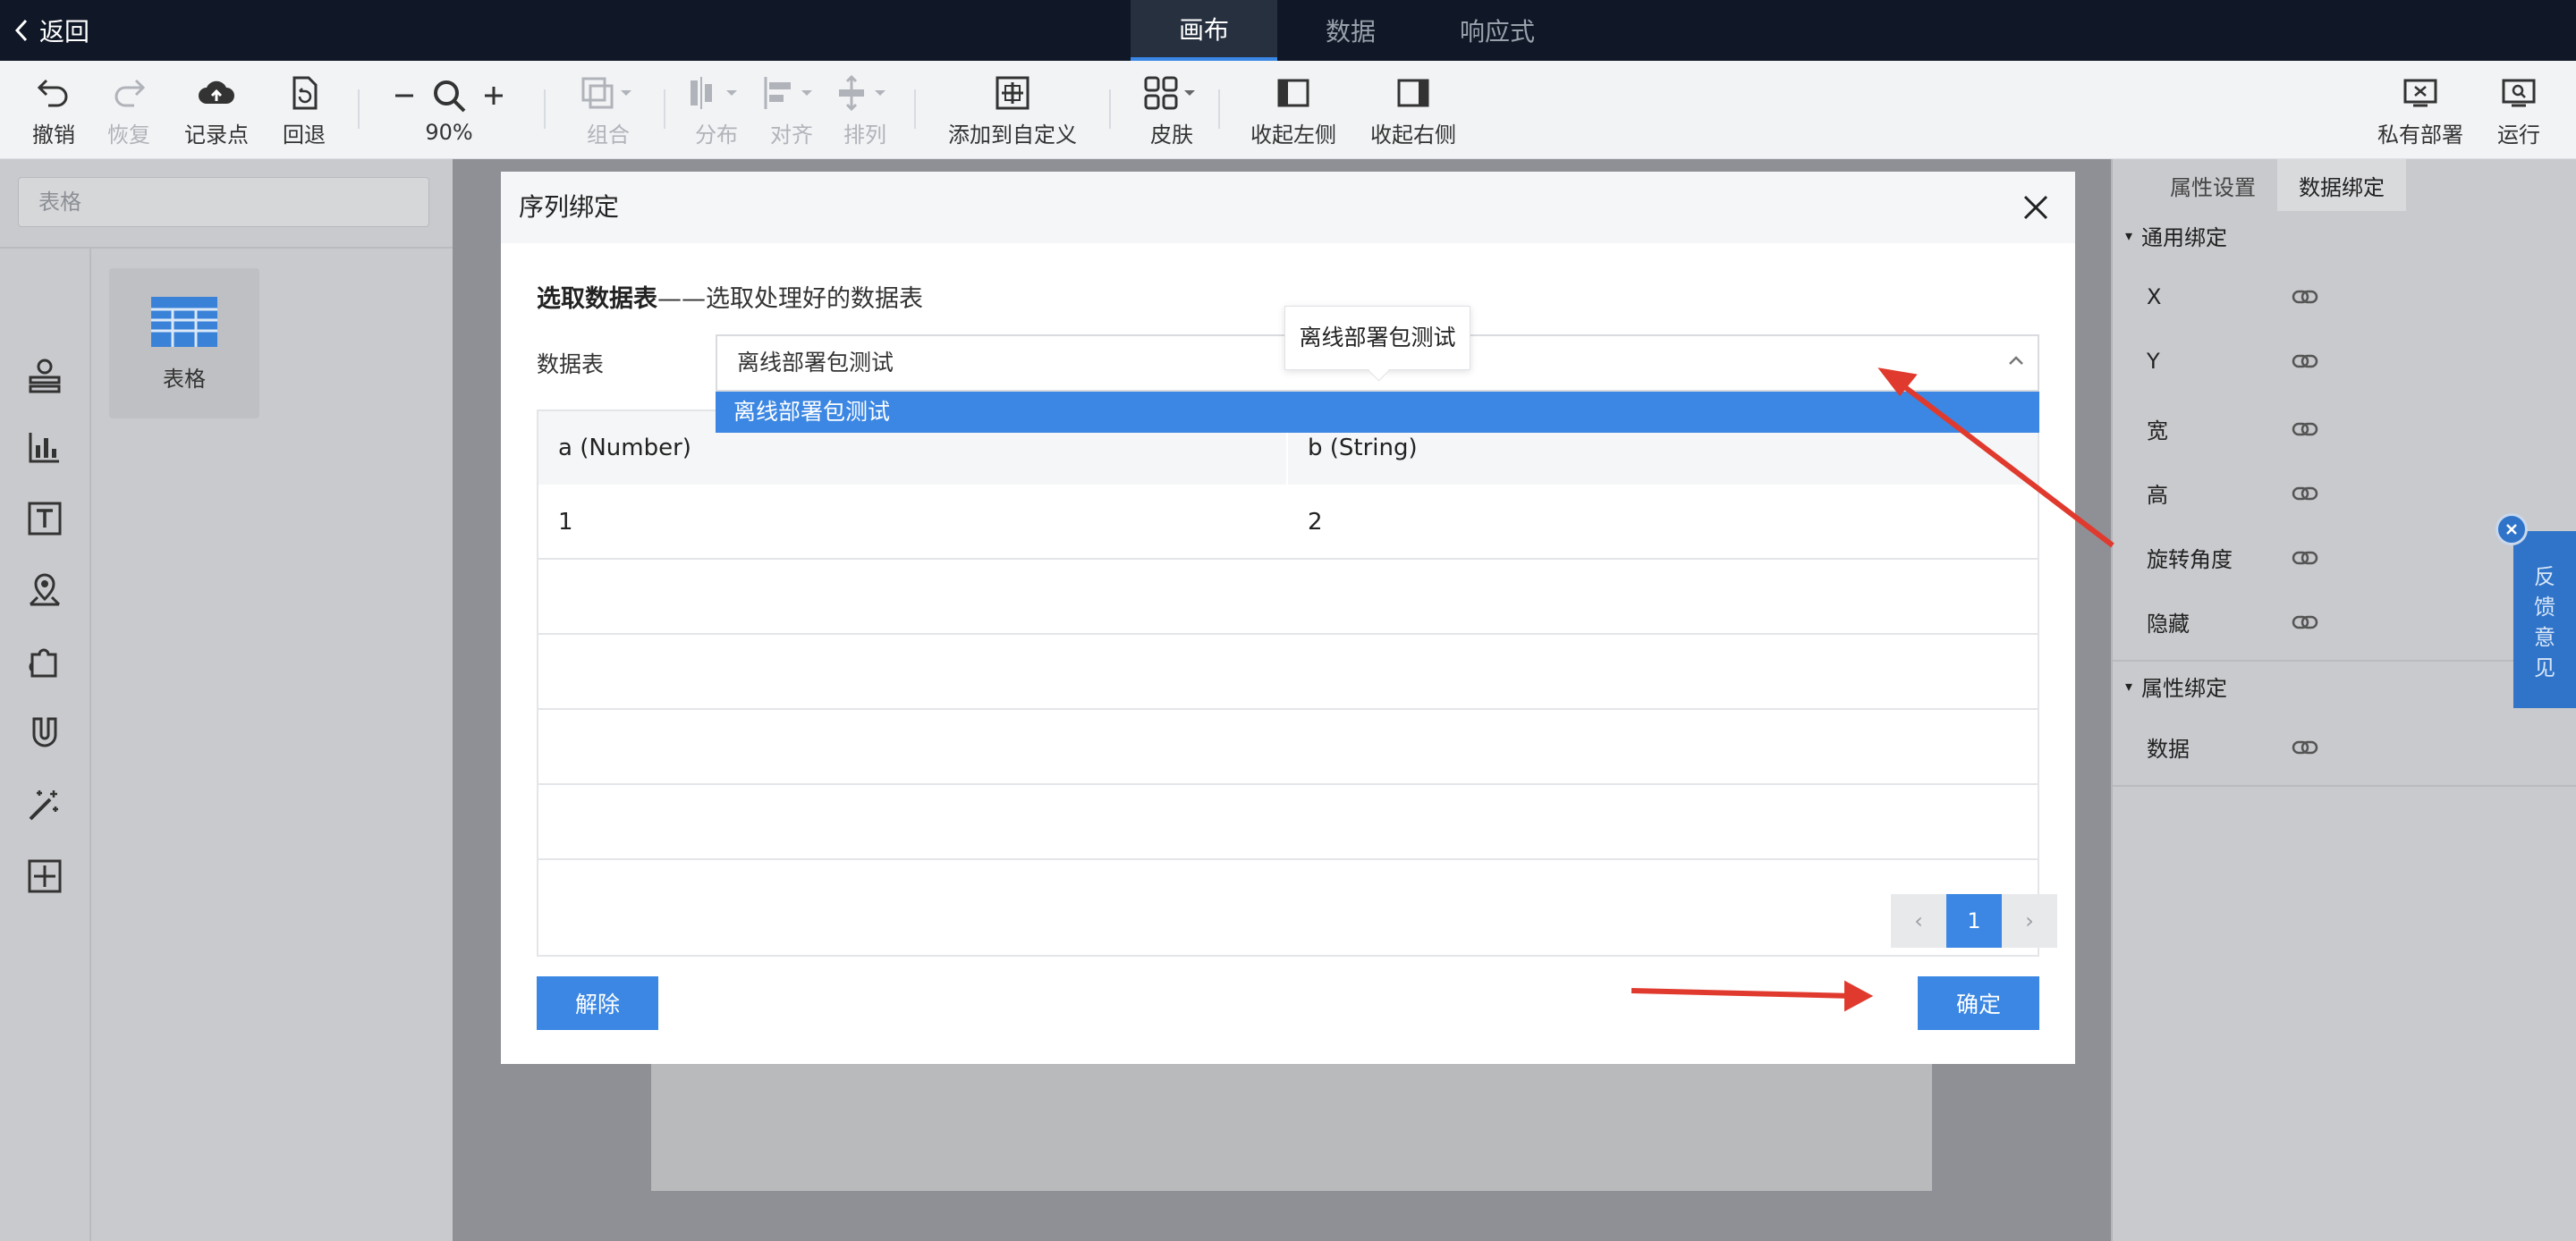 The height and width of the screenshot is (1241, 2576). What do you see at coordinates (493, 95) in the screenshot?
I see `zoom-in-icon` at bounding box center [493, 95].